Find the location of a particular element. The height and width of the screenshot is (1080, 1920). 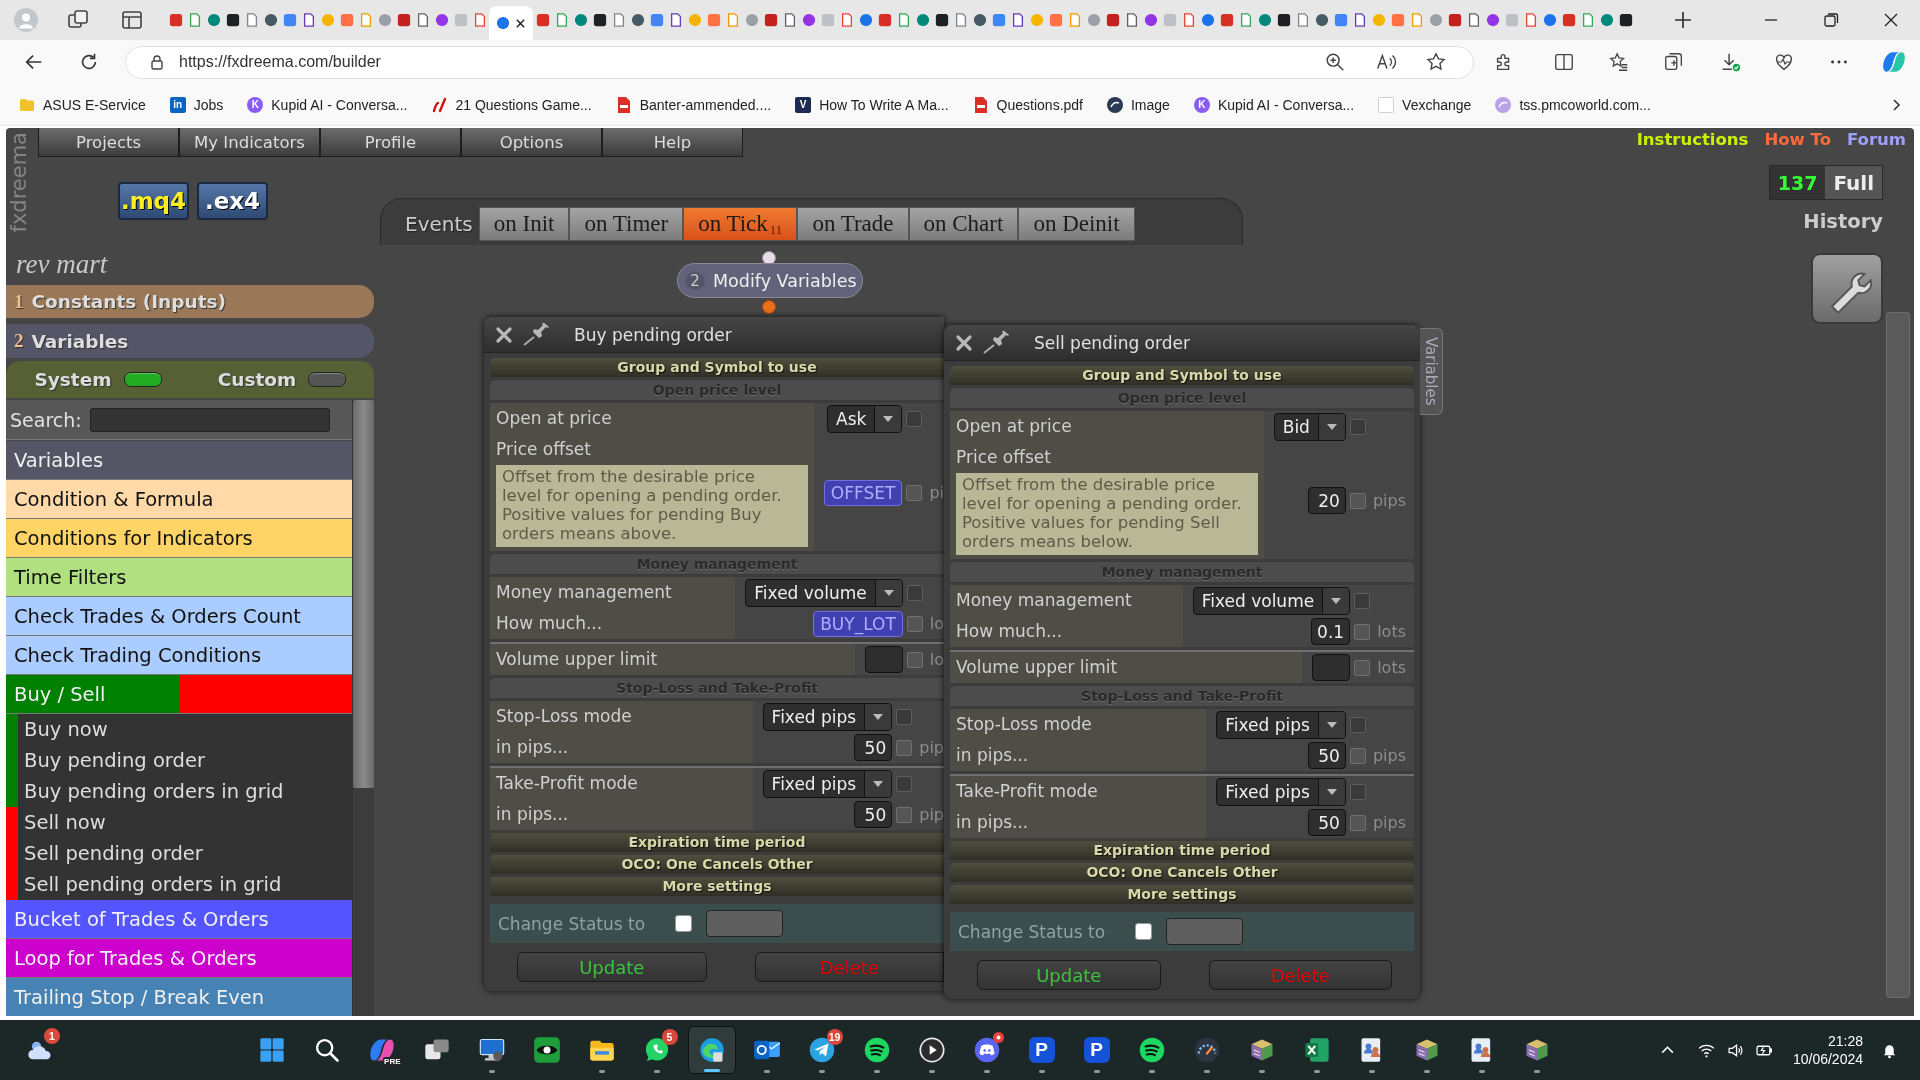

category-item: Time Filters is located at coordinates (179, 577).